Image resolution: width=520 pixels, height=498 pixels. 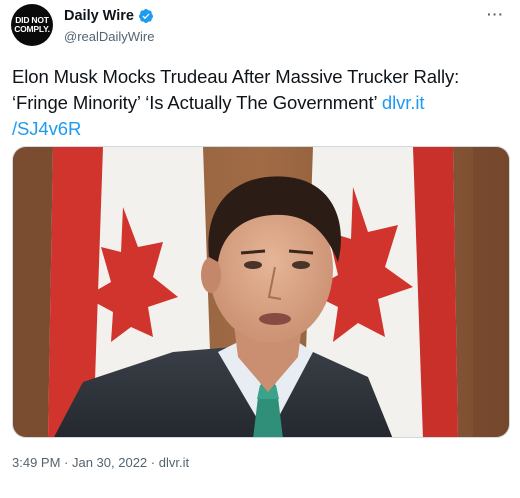 What do you see at coordinates (174, 462) in the screenshot?
I see `tweet-source: dlvr.it` at bounding box center [174, 462].